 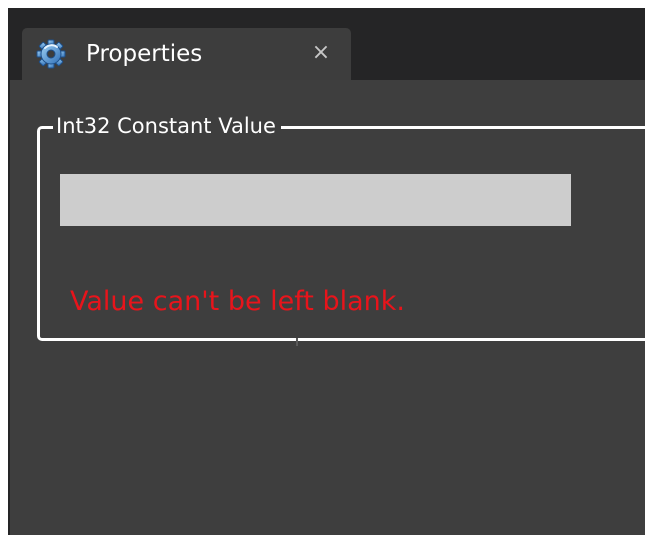 I want to click on constant-value-input, so click(x=315, y=200).